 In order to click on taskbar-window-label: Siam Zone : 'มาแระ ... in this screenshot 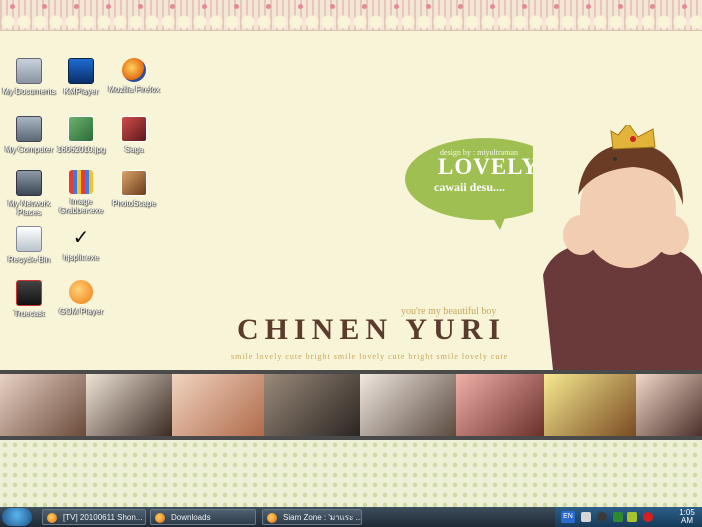, I will do `click(322, 517)`.